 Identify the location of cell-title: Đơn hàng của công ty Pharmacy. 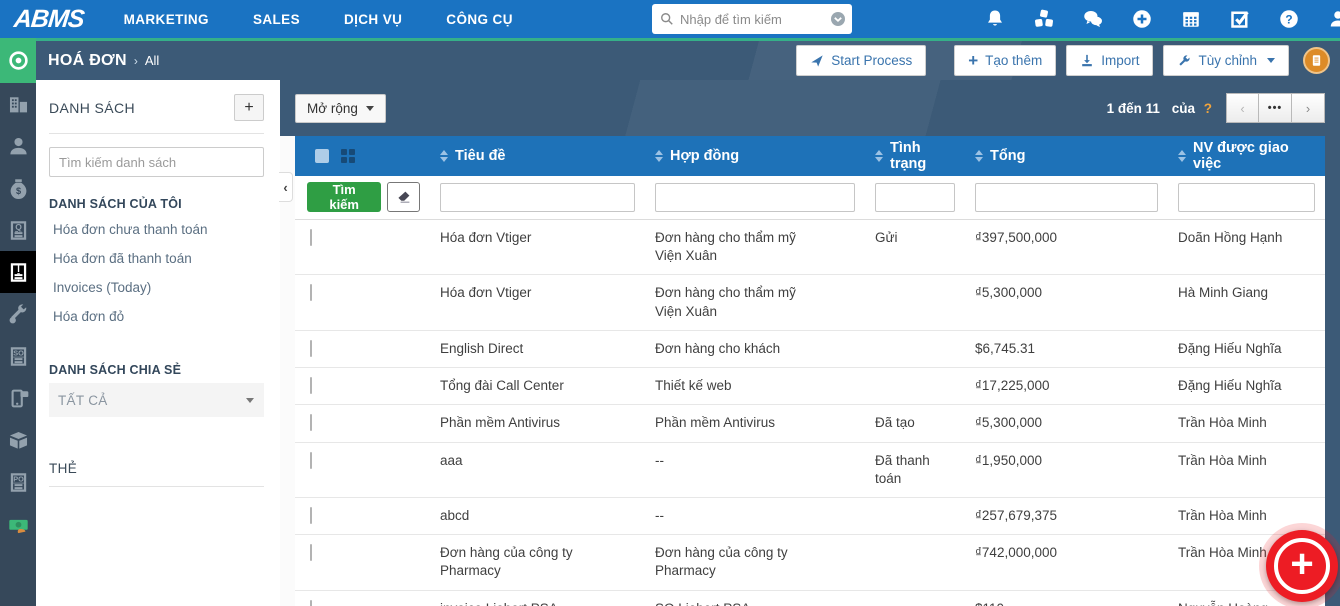
(537, 562).